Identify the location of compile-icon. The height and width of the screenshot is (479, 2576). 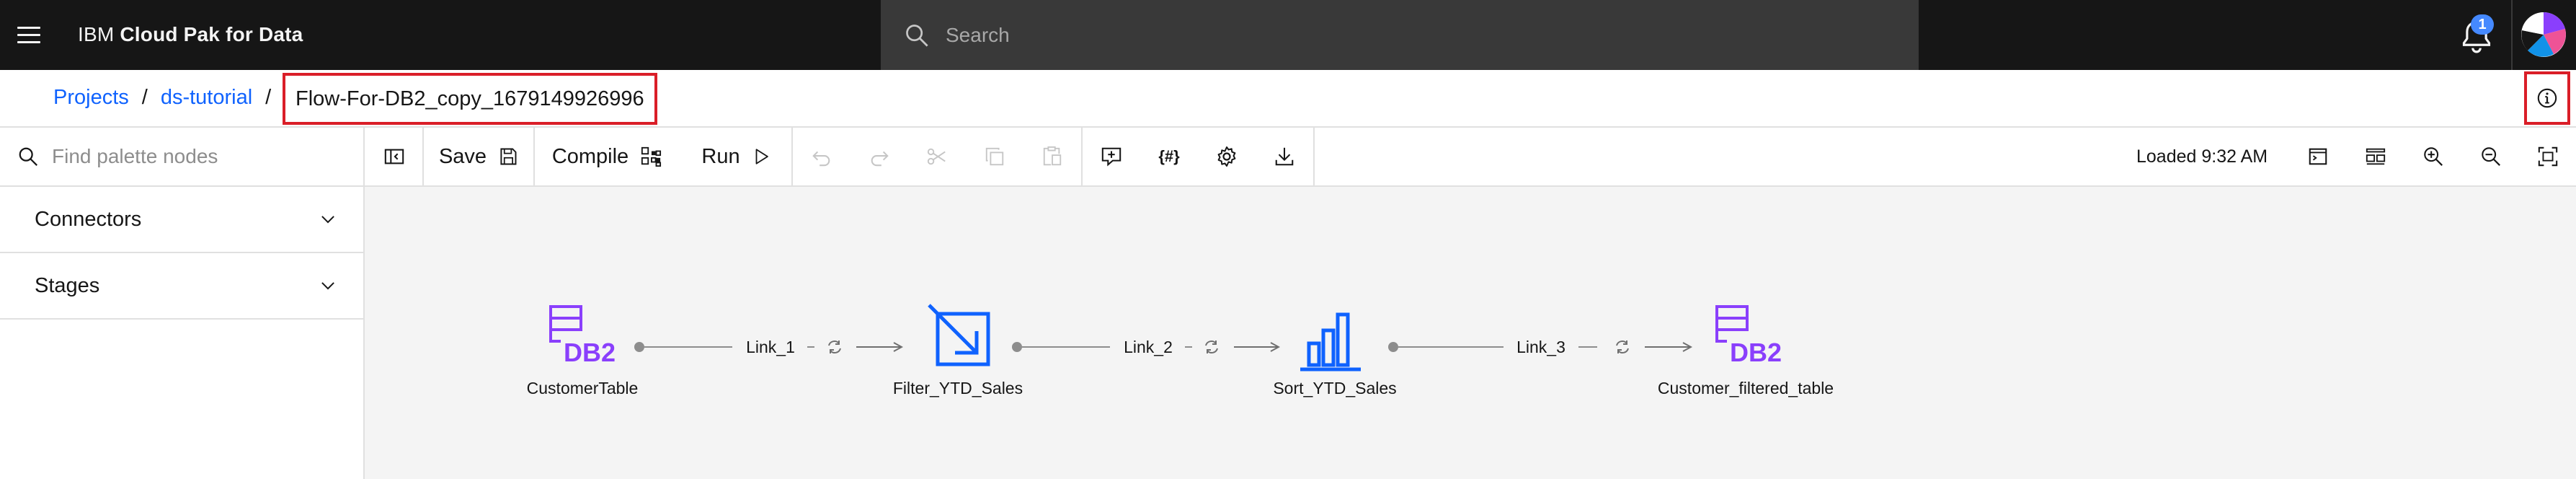
(651, 156).